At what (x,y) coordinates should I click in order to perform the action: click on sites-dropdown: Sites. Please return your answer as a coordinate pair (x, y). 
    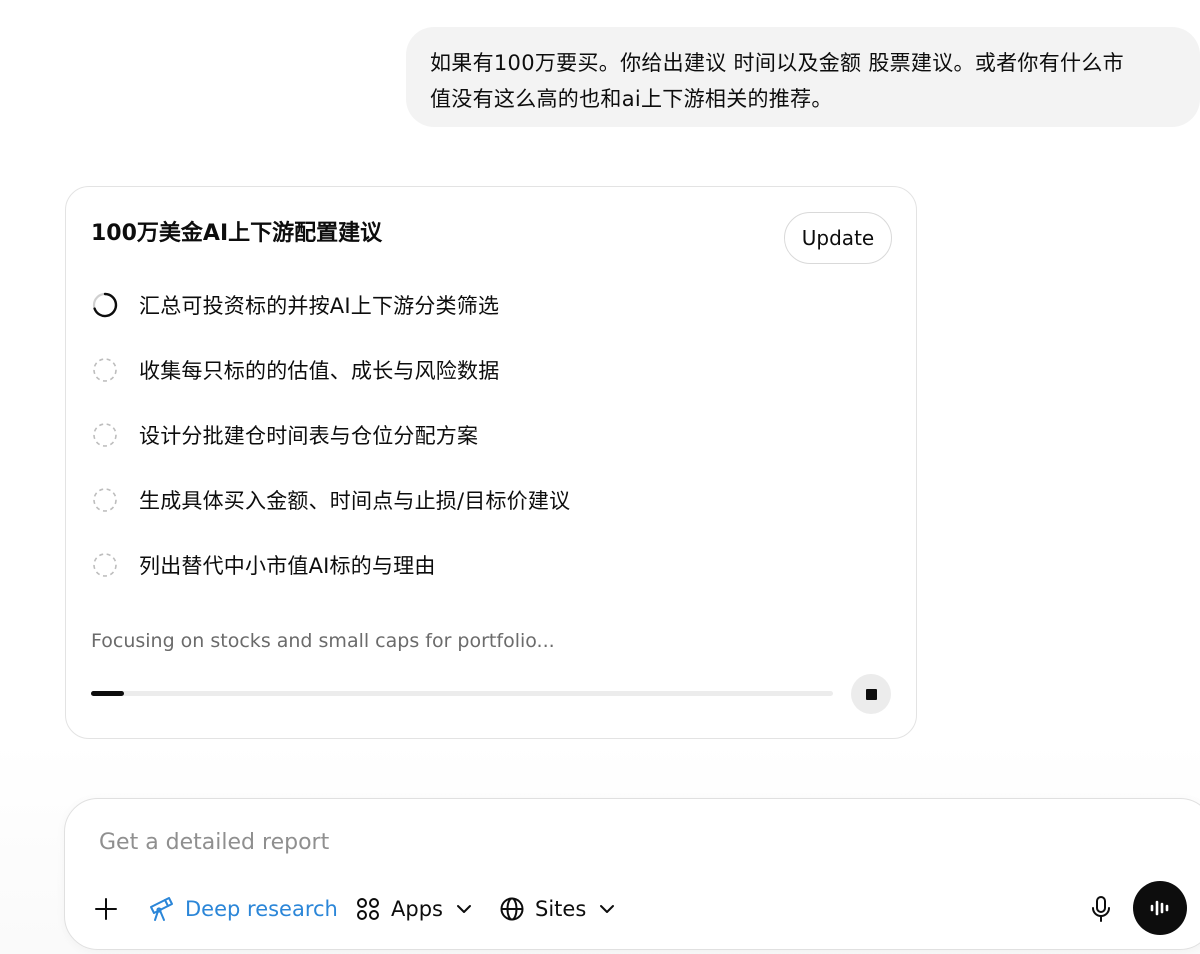
    Looking at the image, I should click on (557, 909).